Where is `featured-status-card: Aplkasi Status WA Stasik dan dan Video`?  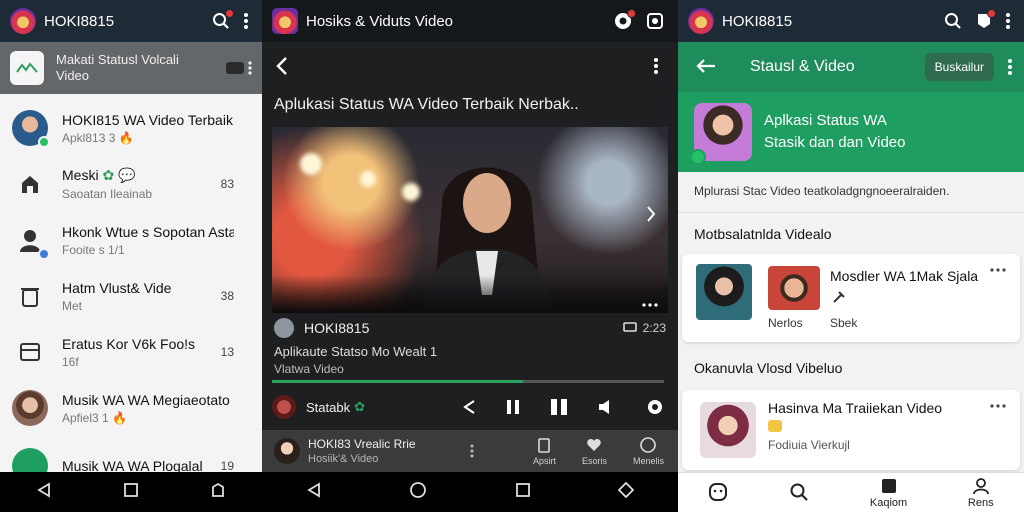 featured-status-card: Aplkasi Status WA Stasik dan dan Video is located at coordinates (851, 132).